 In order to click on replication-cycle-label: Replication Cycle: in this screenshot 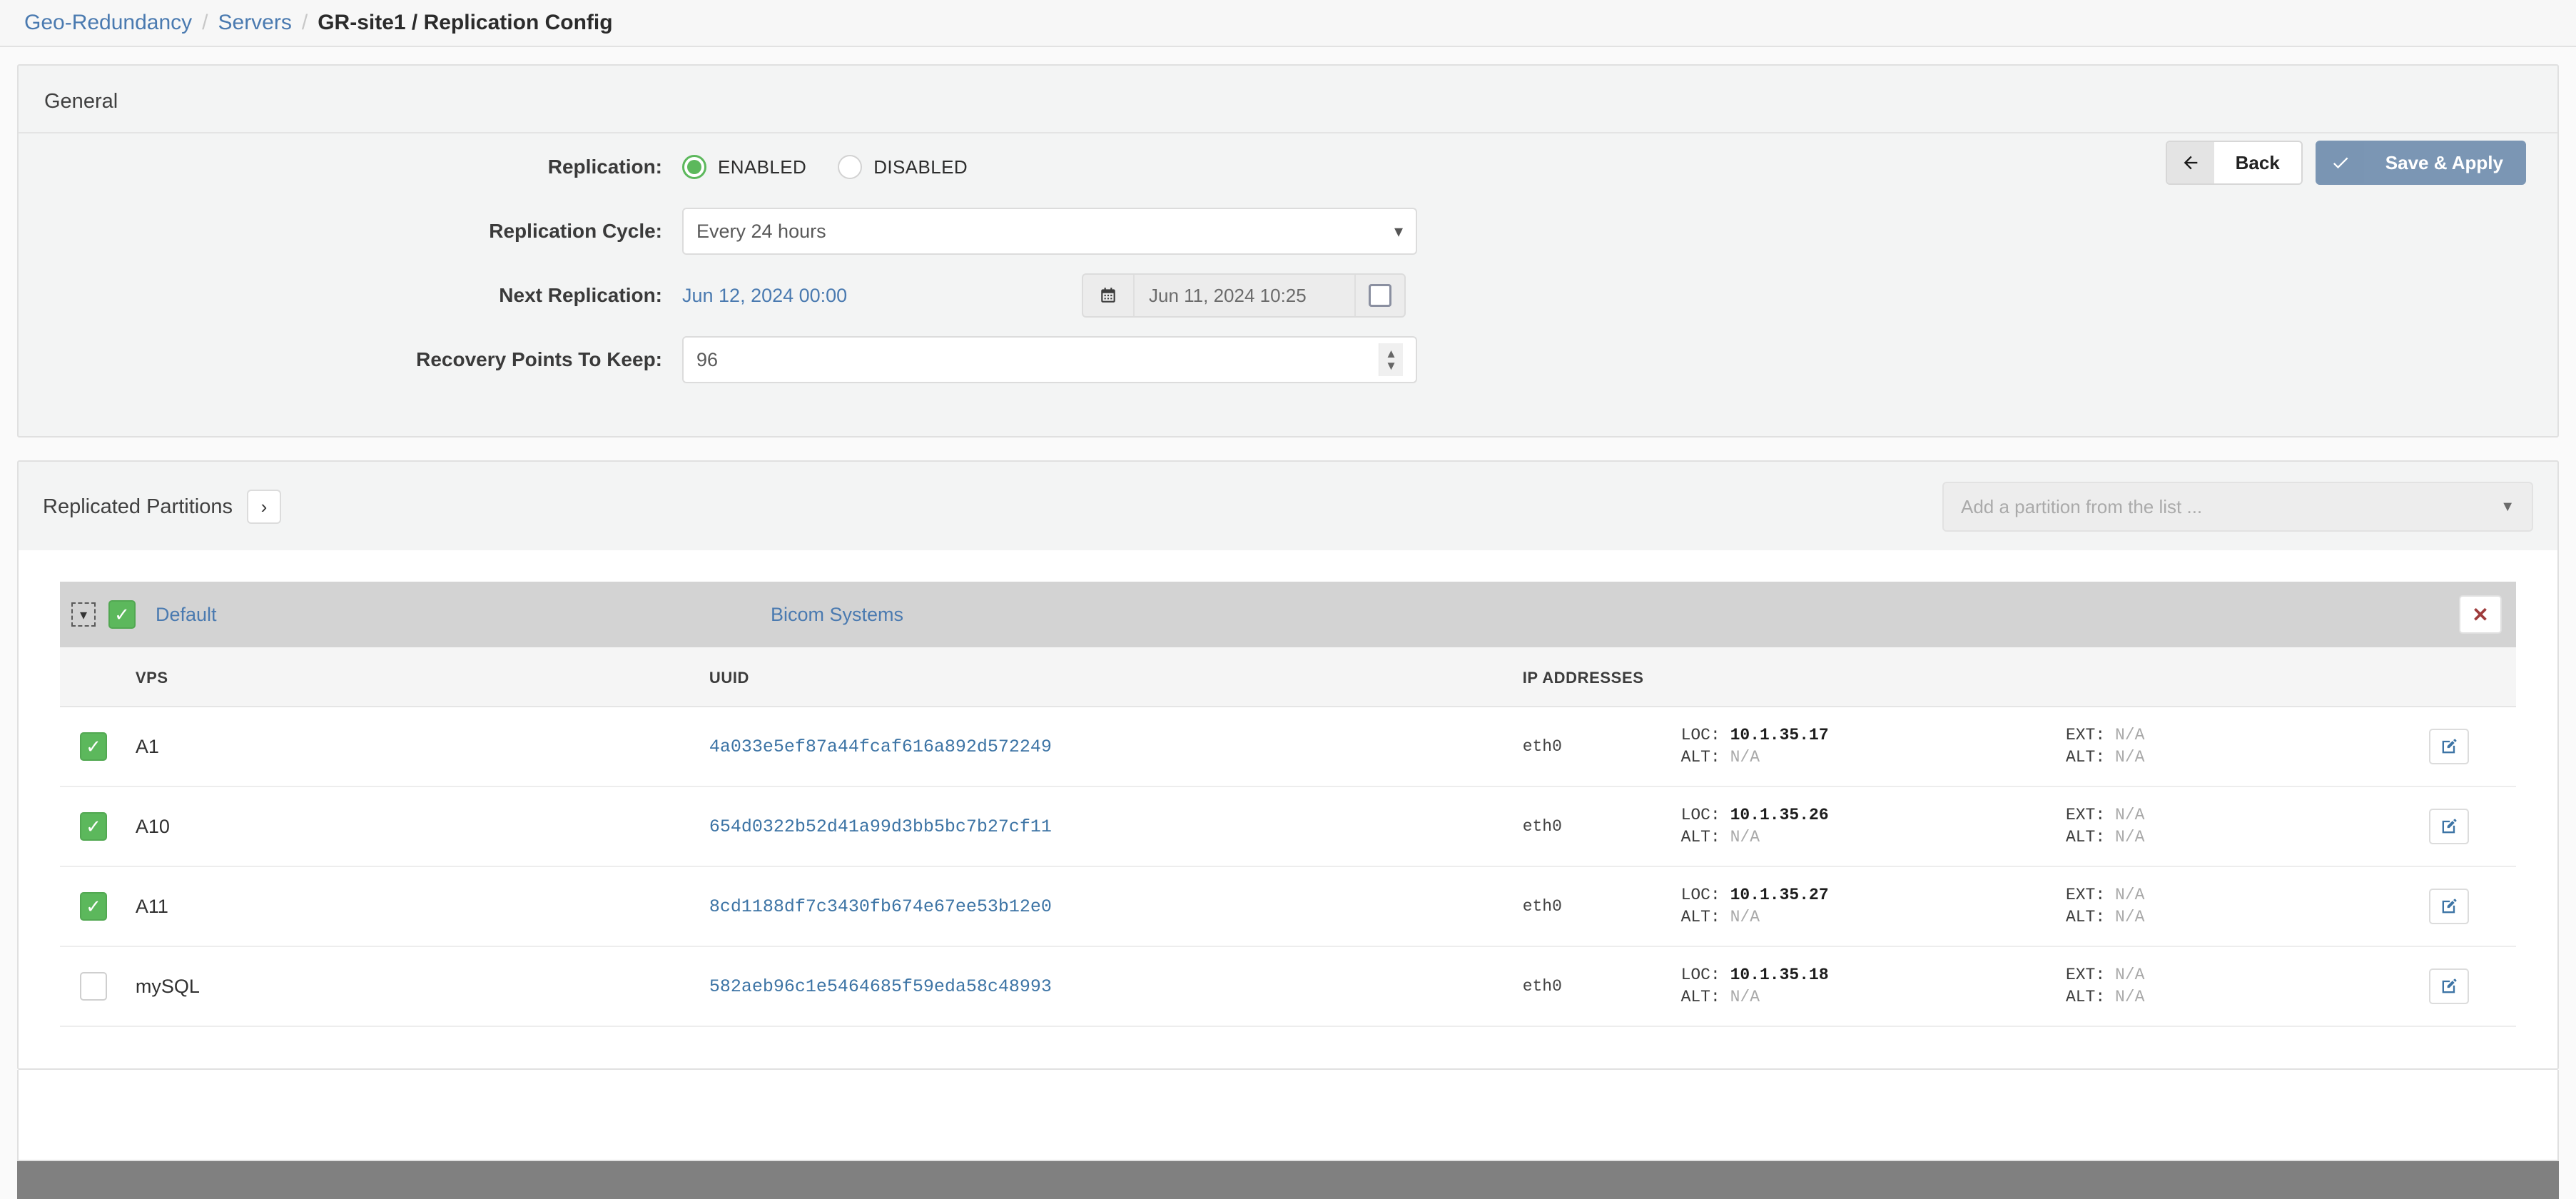, I will do `click(575, 231)`.